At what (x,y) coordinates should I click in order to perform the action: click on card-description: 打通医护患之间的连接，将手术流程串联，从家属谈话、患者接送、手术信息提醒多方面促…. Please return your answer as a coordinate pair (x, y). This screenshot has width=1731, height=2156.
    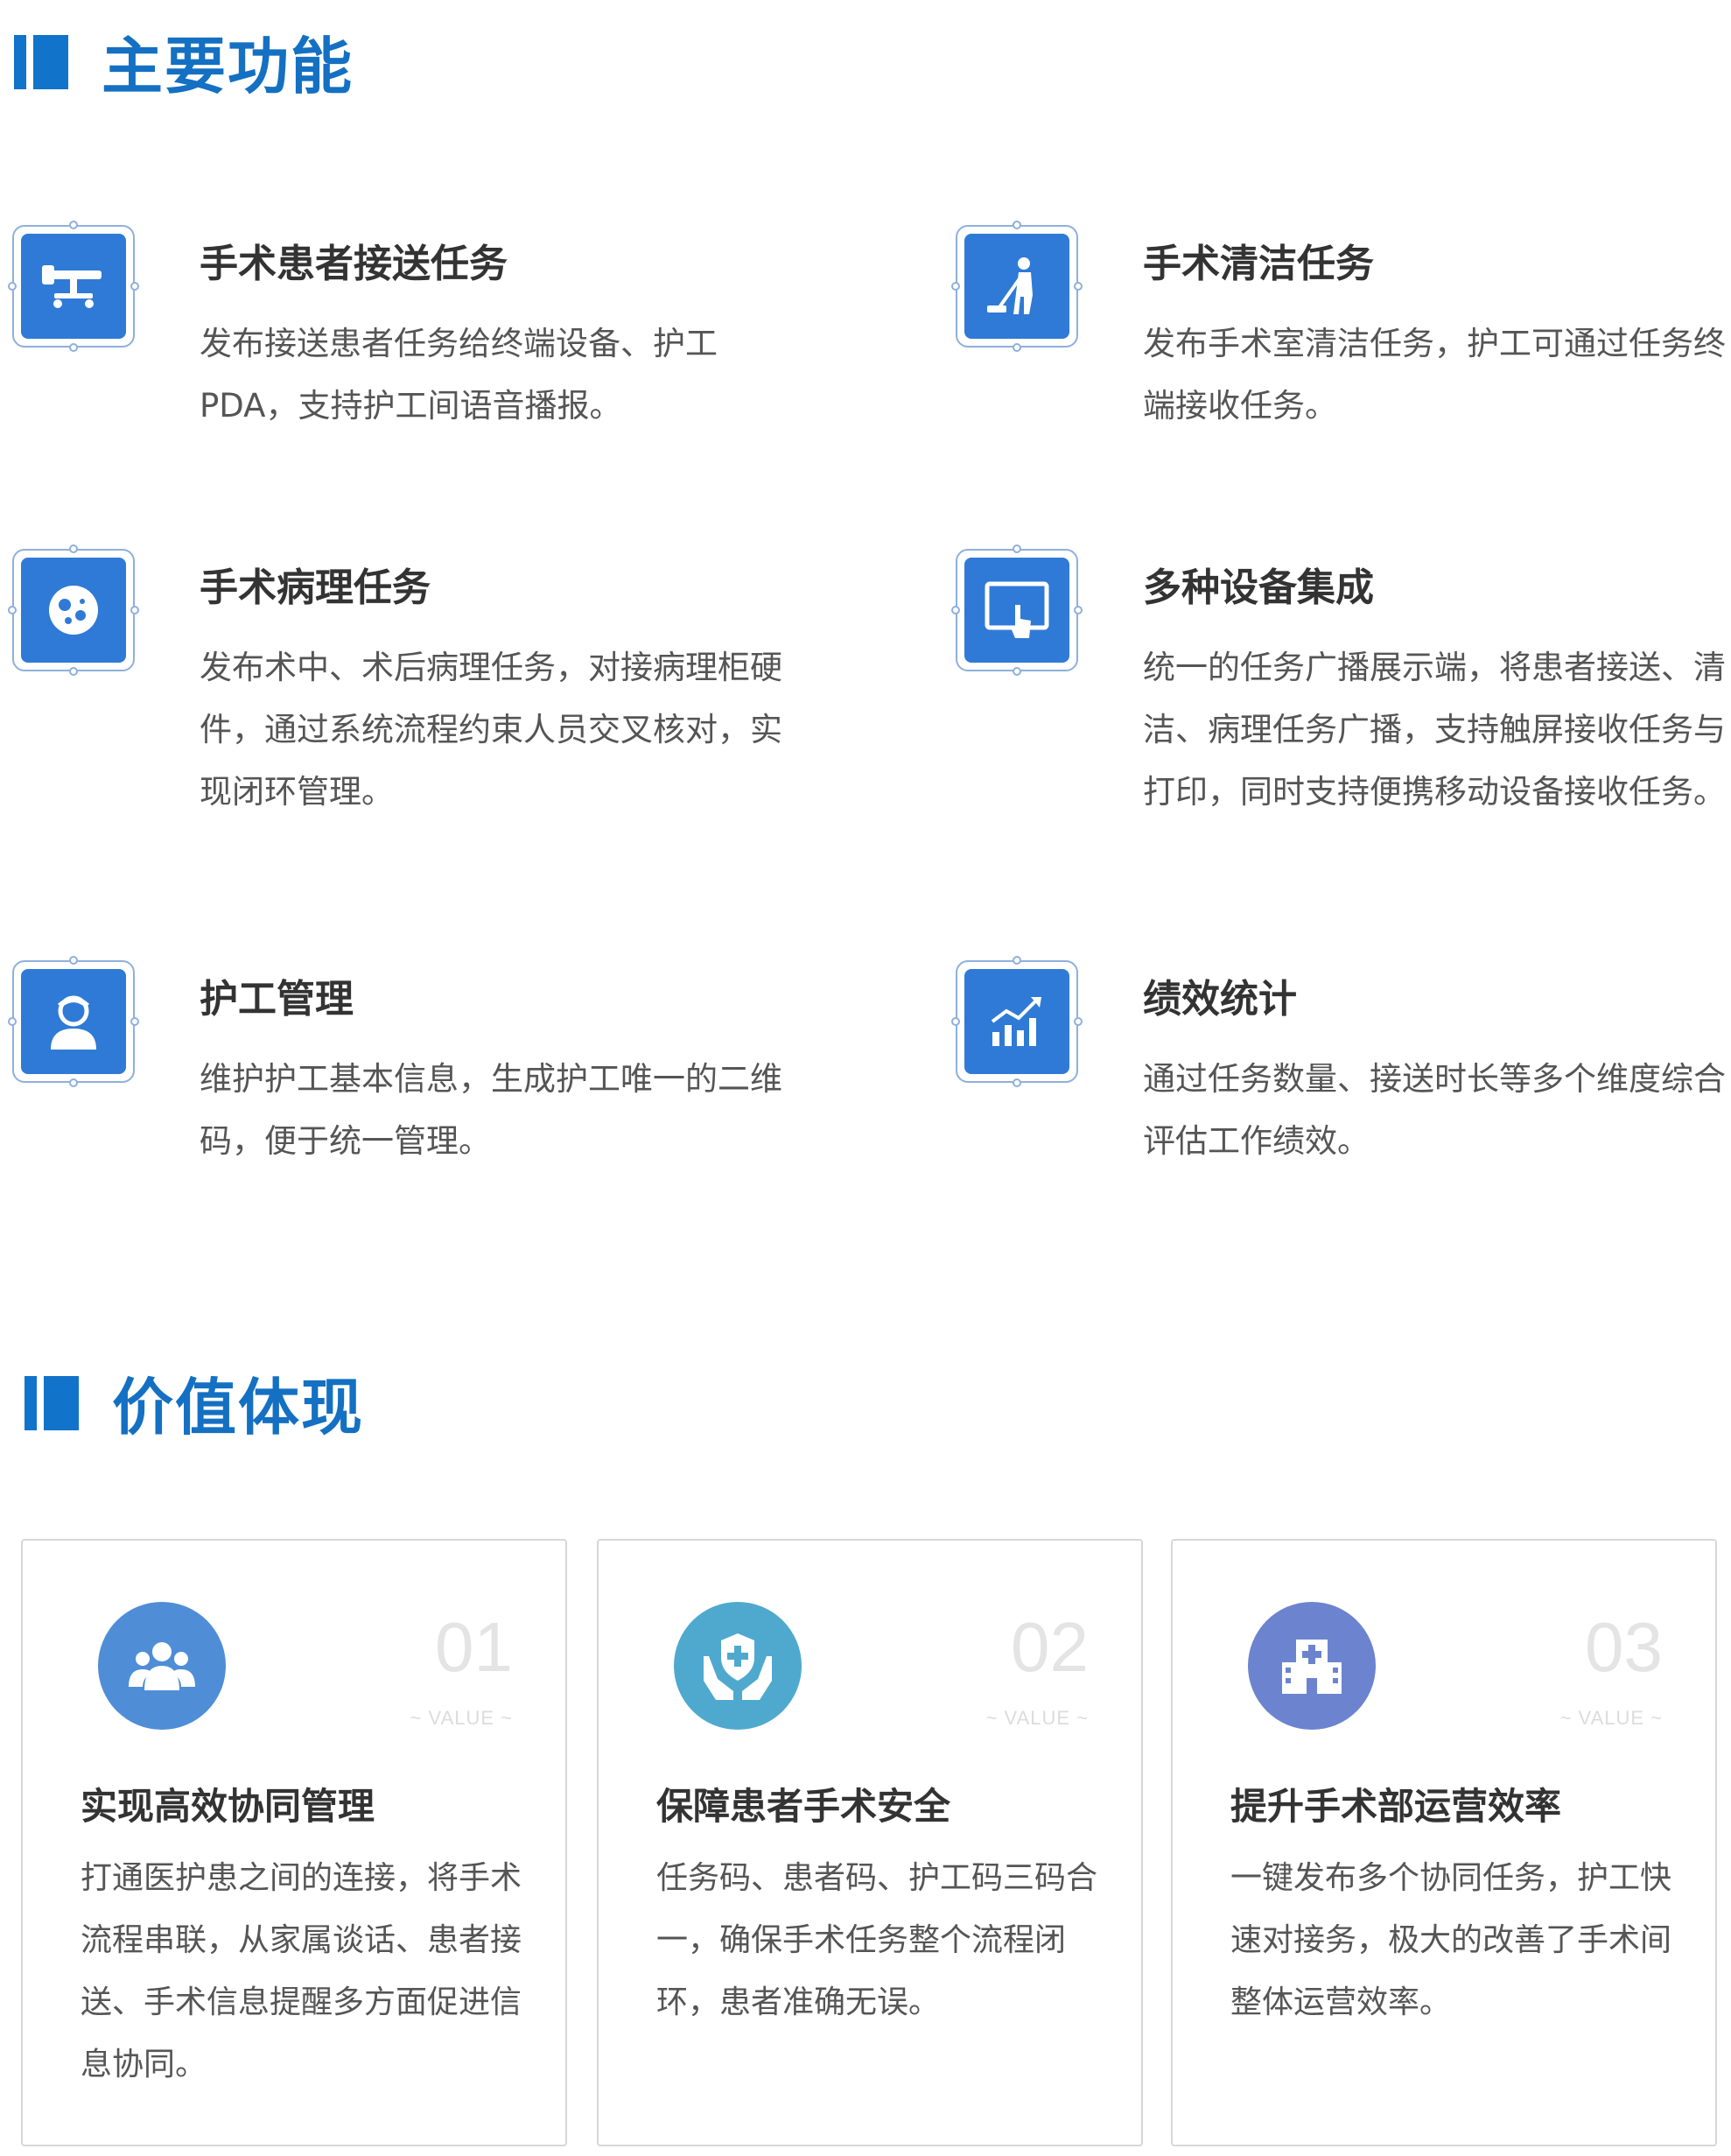
    Looking at the image, I should click on (301, 1971).